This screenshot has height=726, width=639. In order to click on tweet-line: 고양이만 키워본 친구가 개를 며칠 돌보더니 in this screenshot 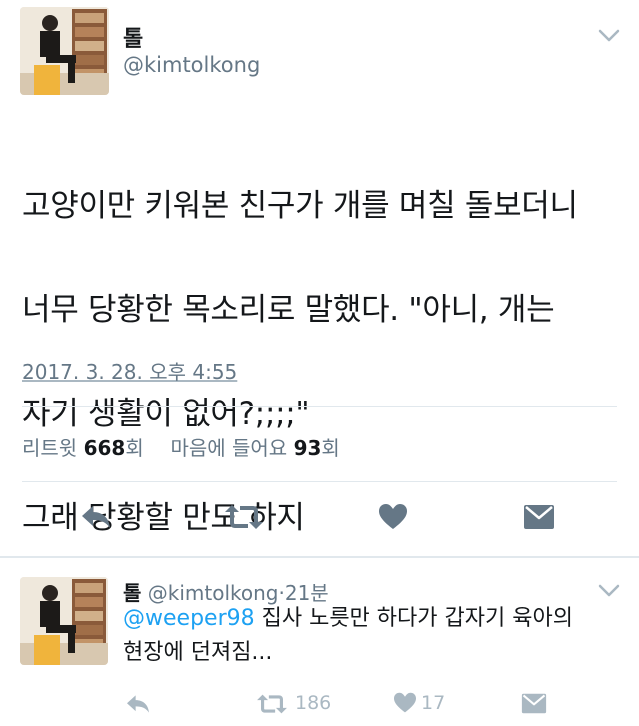, I will do `click(300, 206)`.